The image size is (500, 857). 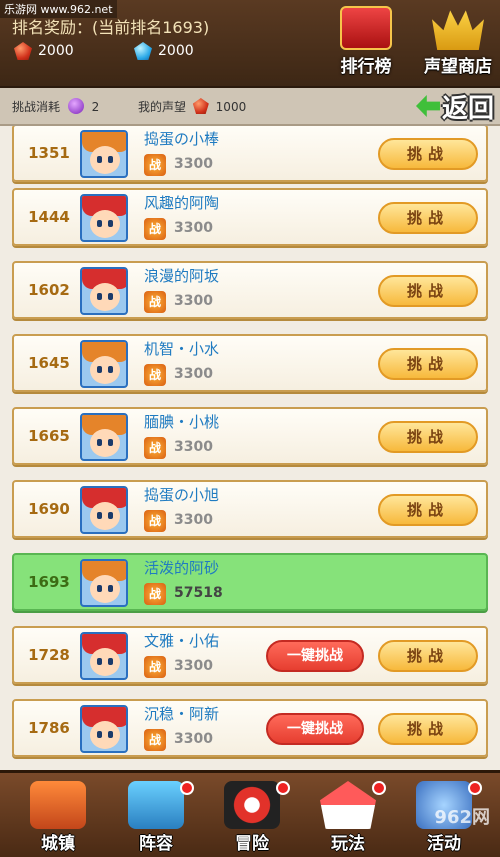 What do you see at coordinates (23, 51) in the screenshot?
I see `red-gem-icon` at bounding box center [23, 51].